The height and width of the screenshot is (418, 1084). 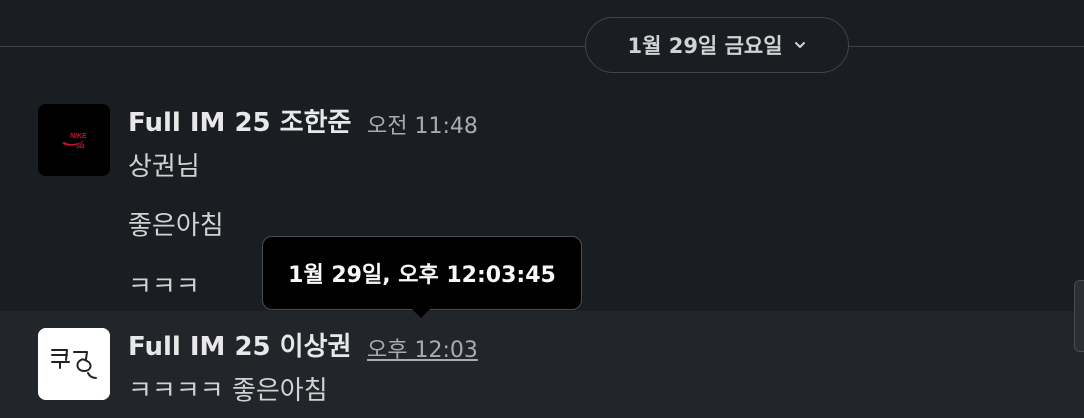 What do you see at coordinates (422, 275) in the screenshot?
I see `tooltip-text: 1월 29일, 오후 12:03:45` at bounding box center [422, 275].